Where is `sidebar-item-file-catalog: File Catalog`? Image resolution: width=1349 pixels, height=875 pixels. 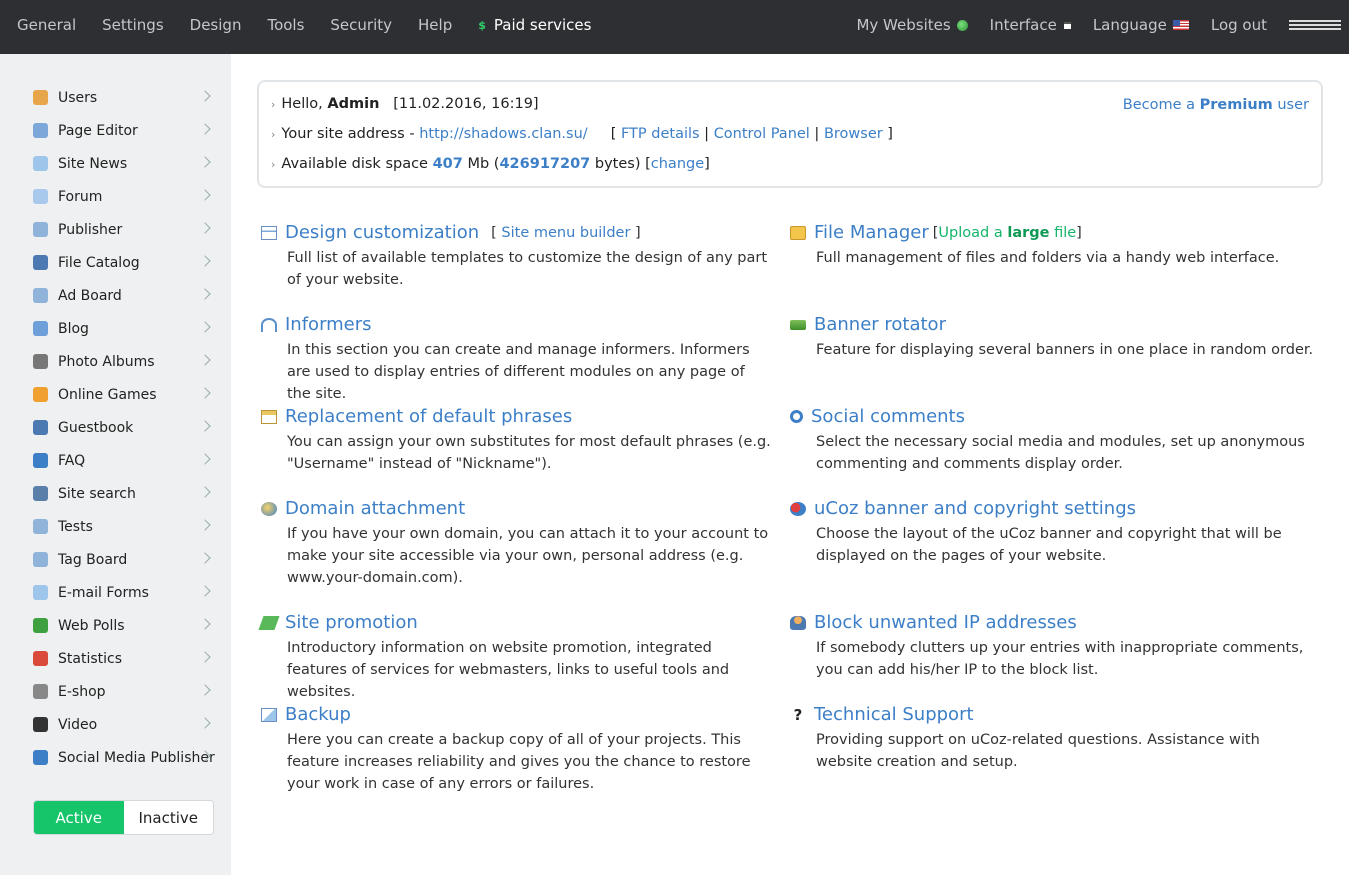
sidebar-item-file-catalog: File Catalog is located at coordinates (123, 262).